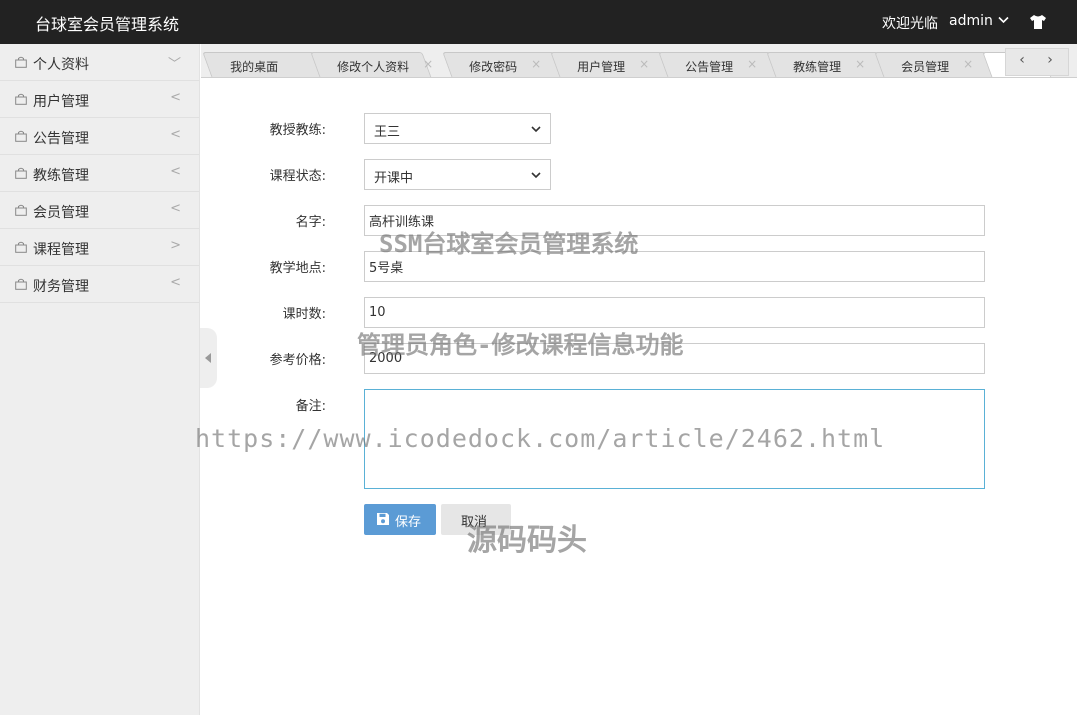 The image size is (1077, 715). What do you see at coordinates (674, 220) in the screenshot?
I see `name-input` at bounding box center [674, 220].